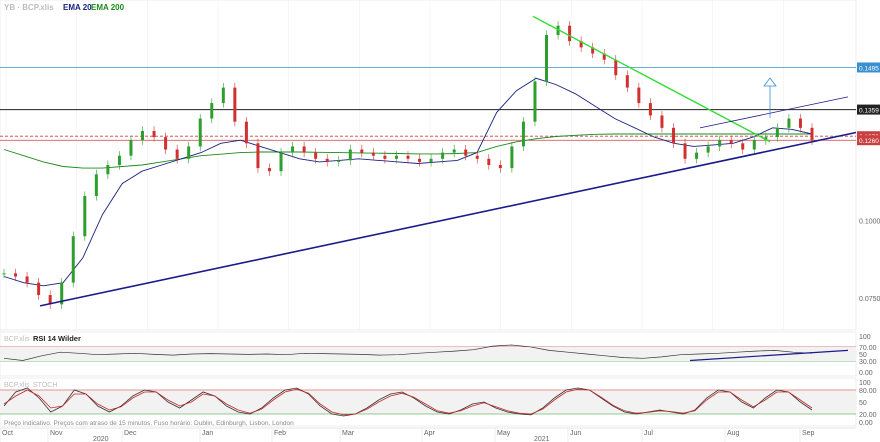 This screenshot has height=442, width=880. Describe the element at coordinates (348, 433) in the screenshot. I see `x-tick-label: Mar` at that location.